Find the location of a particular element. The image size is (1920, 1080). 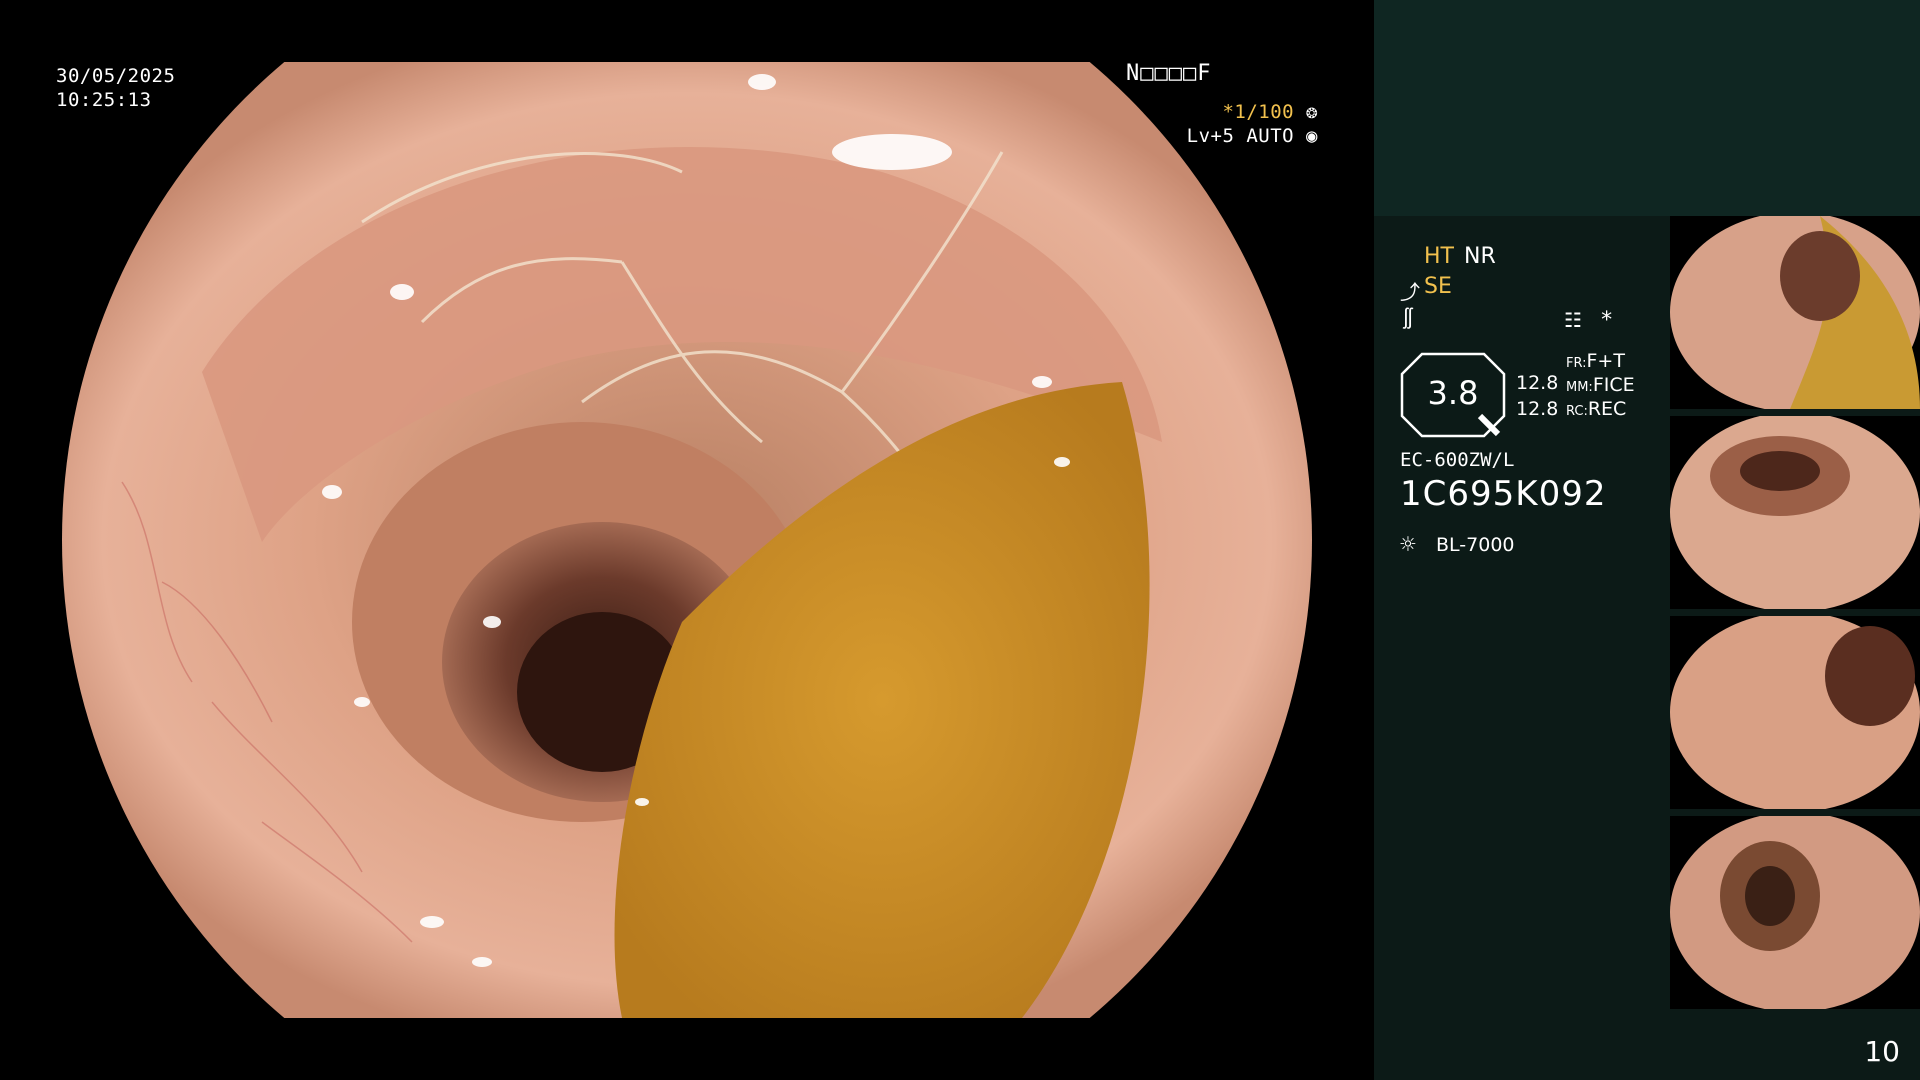

mm-row: MM:FICE is located at coordinates (1600, 385).